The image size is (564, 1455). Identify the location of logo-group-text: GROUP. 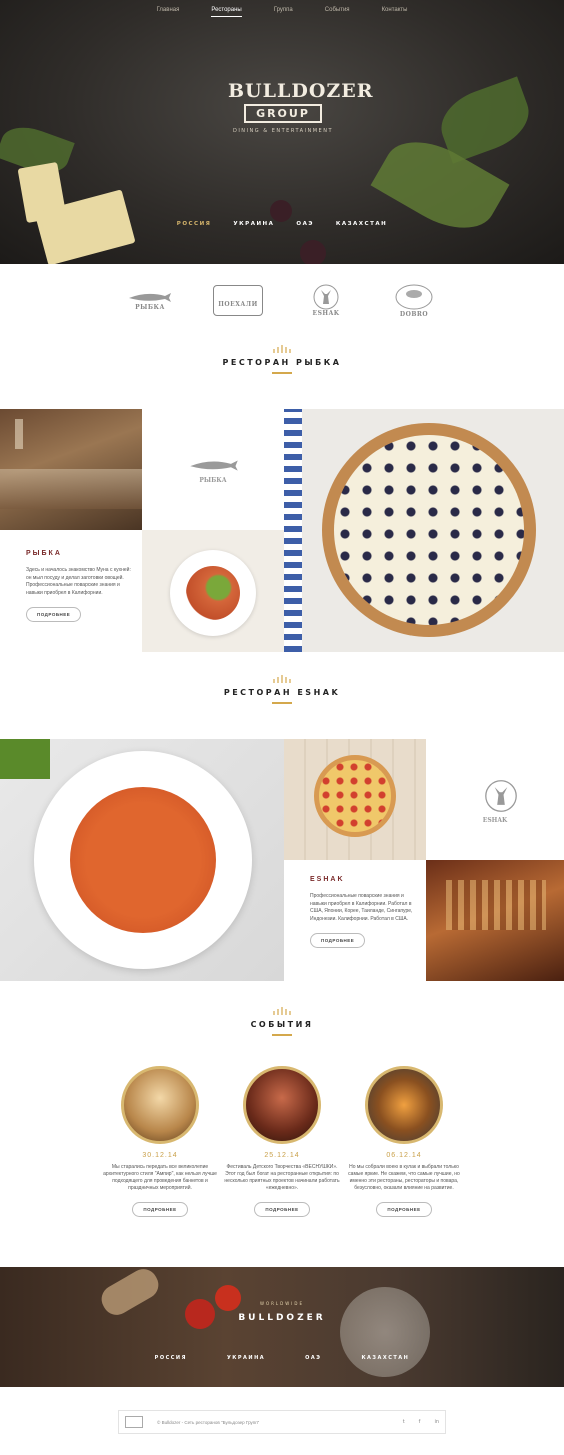
(283, 113).